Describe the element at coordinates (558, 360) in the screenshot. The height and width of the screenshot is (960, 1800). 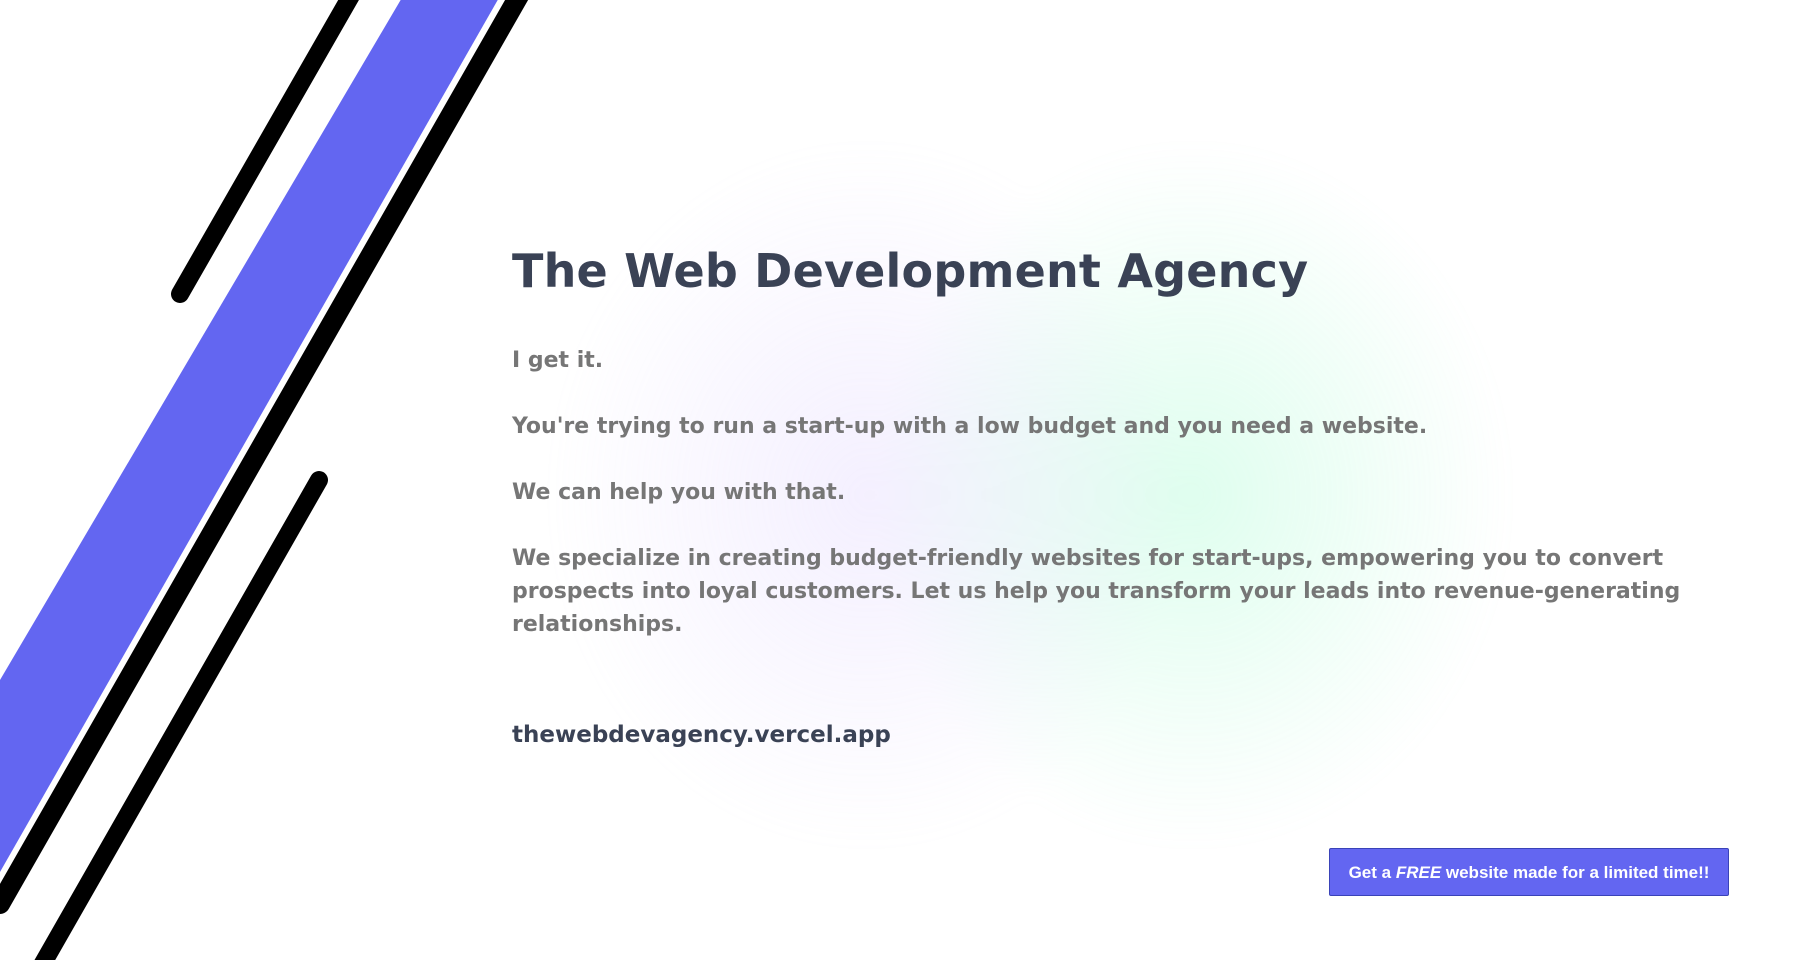
I see `intro-paragraph: I get it.` at that location.